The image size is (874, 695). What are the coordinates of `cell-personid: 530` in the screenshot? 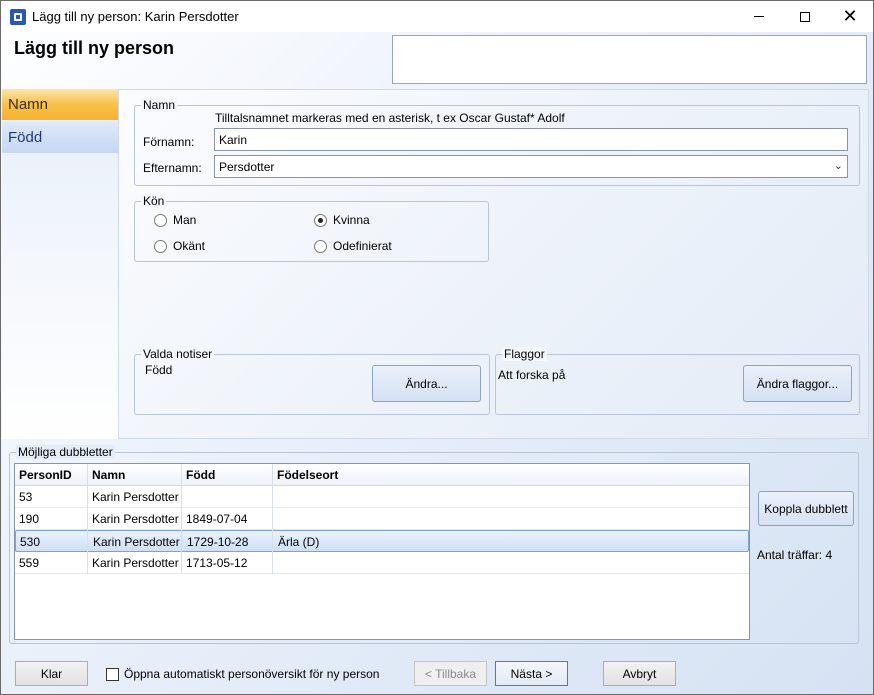 It's located at (30, 542).